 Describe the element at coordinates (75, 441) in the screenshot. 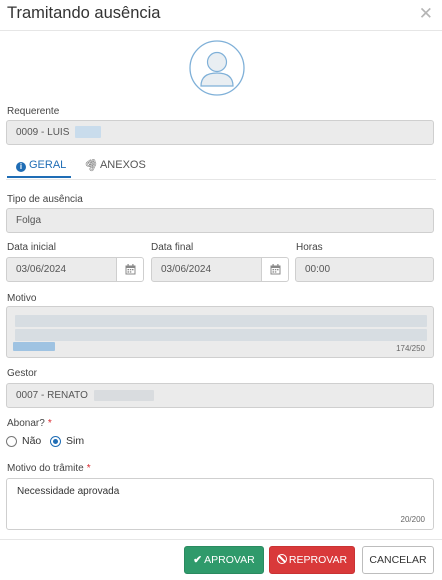

I see `radio-sim-label: Sim` at that location.